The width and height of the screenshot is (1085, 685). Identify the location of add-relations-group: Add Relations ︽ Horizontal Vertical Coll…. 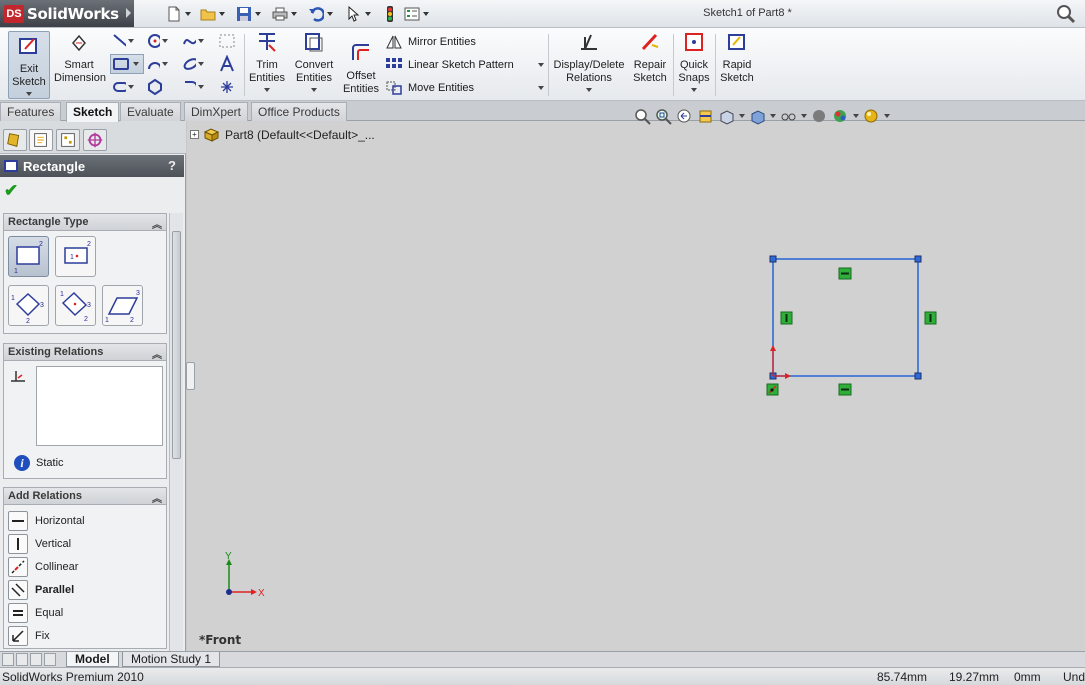
(85, 568).